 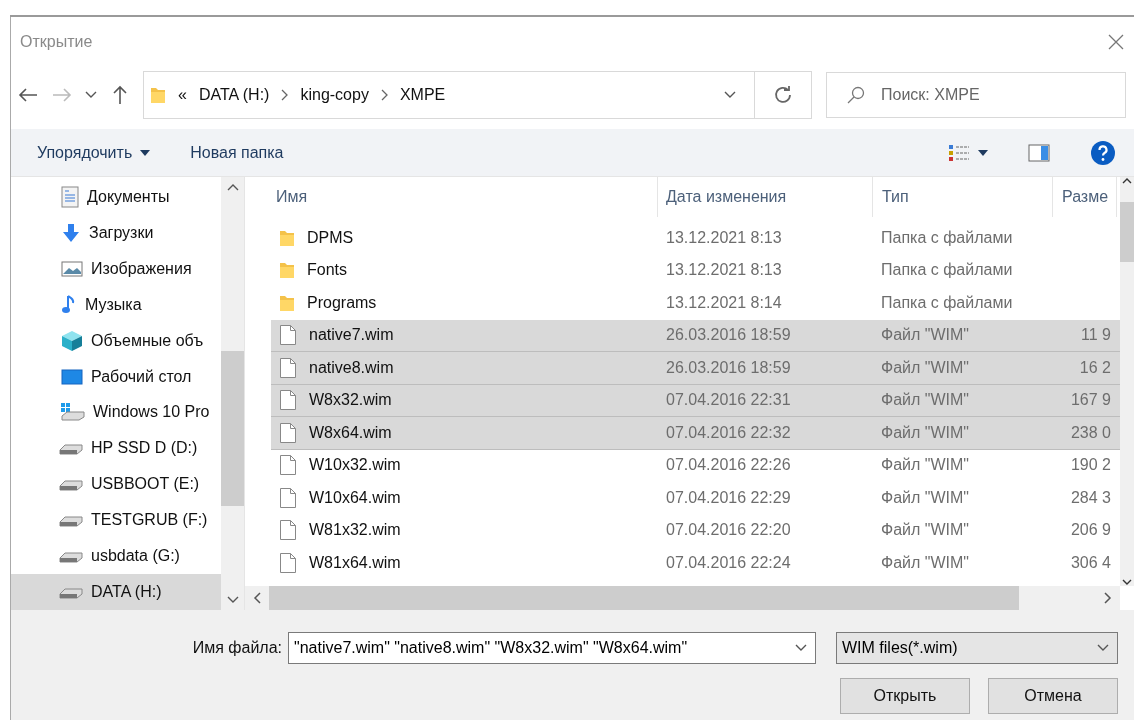 I want to click on sidebar-item: usbdata (G:), so click(x=116, y=556).